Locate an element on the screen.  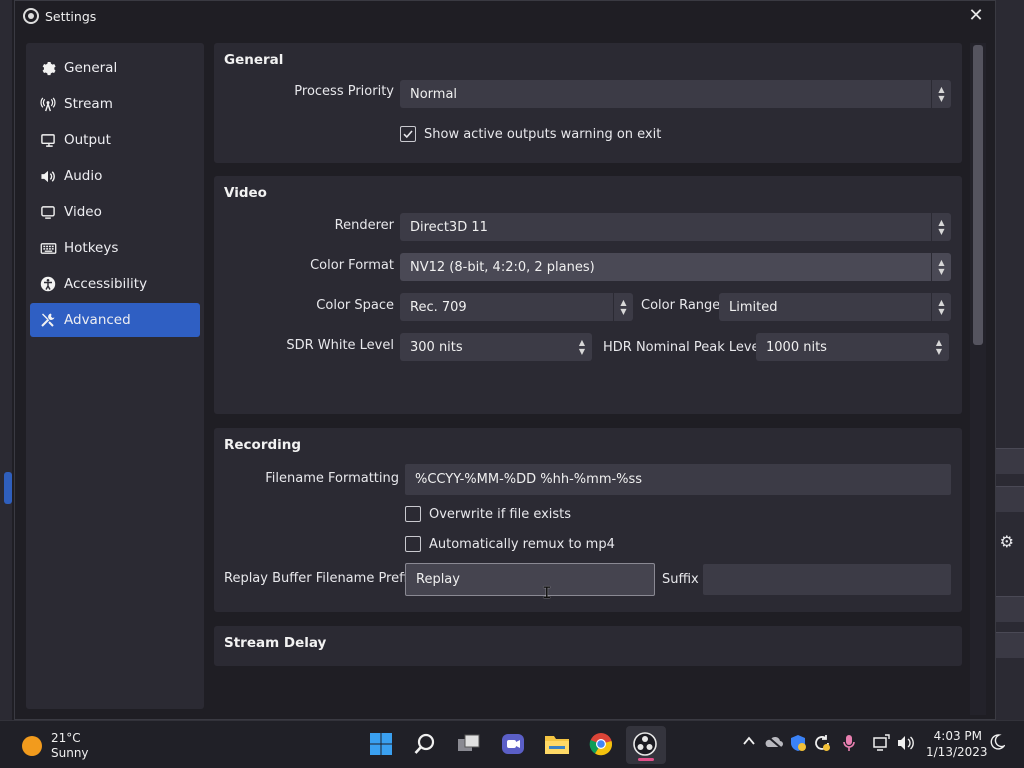
sidebar-item-output: Output is located at coordinates (115, 140).